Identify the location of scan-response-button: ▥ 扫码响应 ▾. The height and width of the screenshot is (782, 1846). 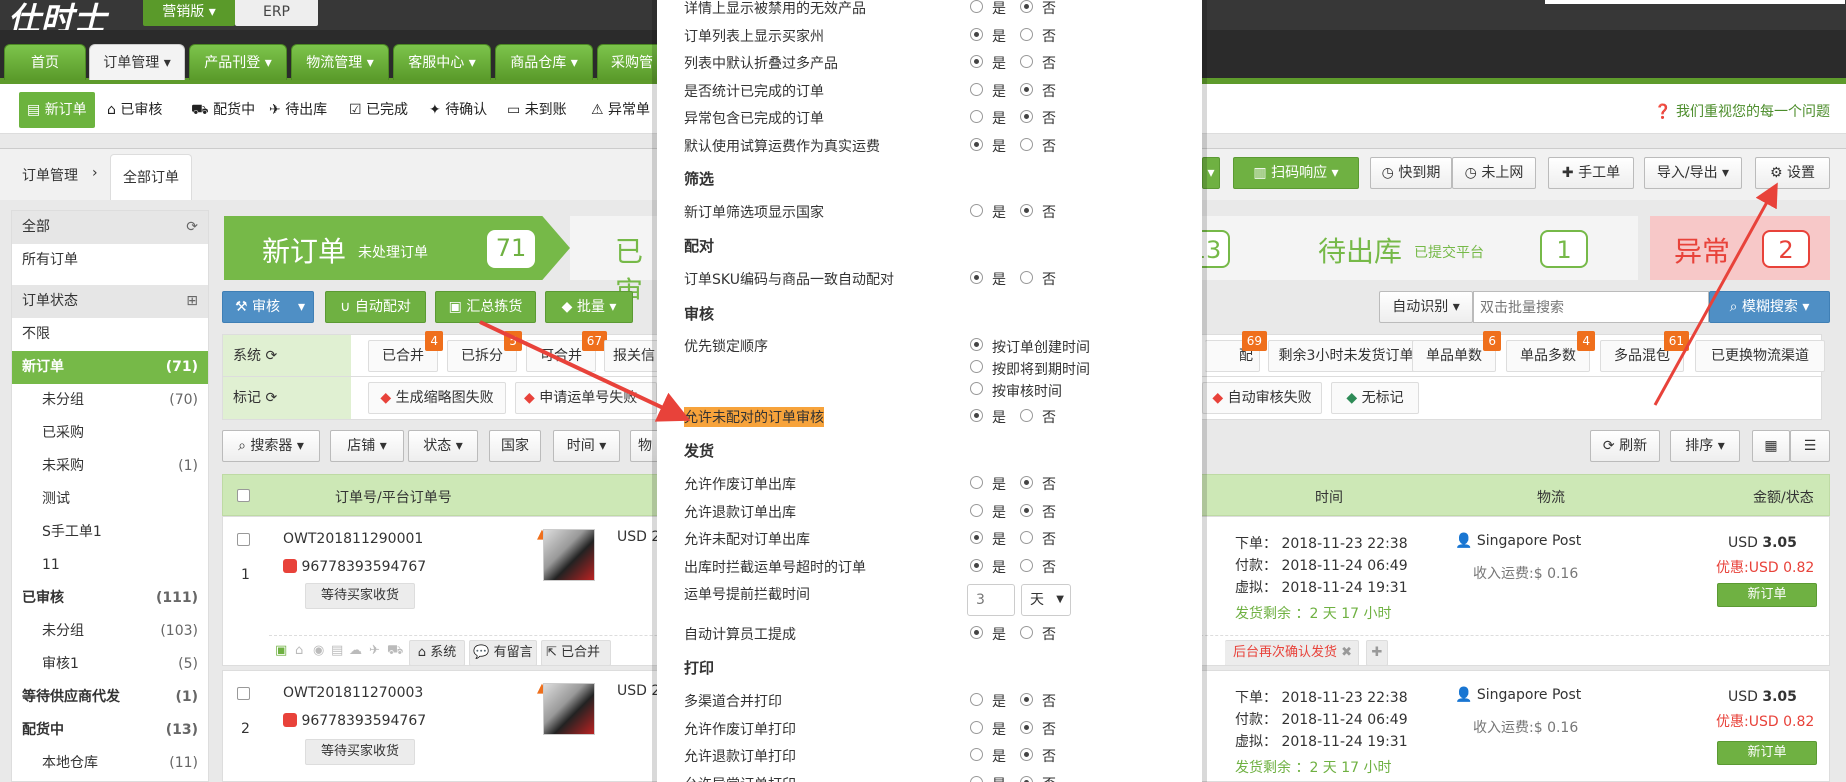
(1296, 173).